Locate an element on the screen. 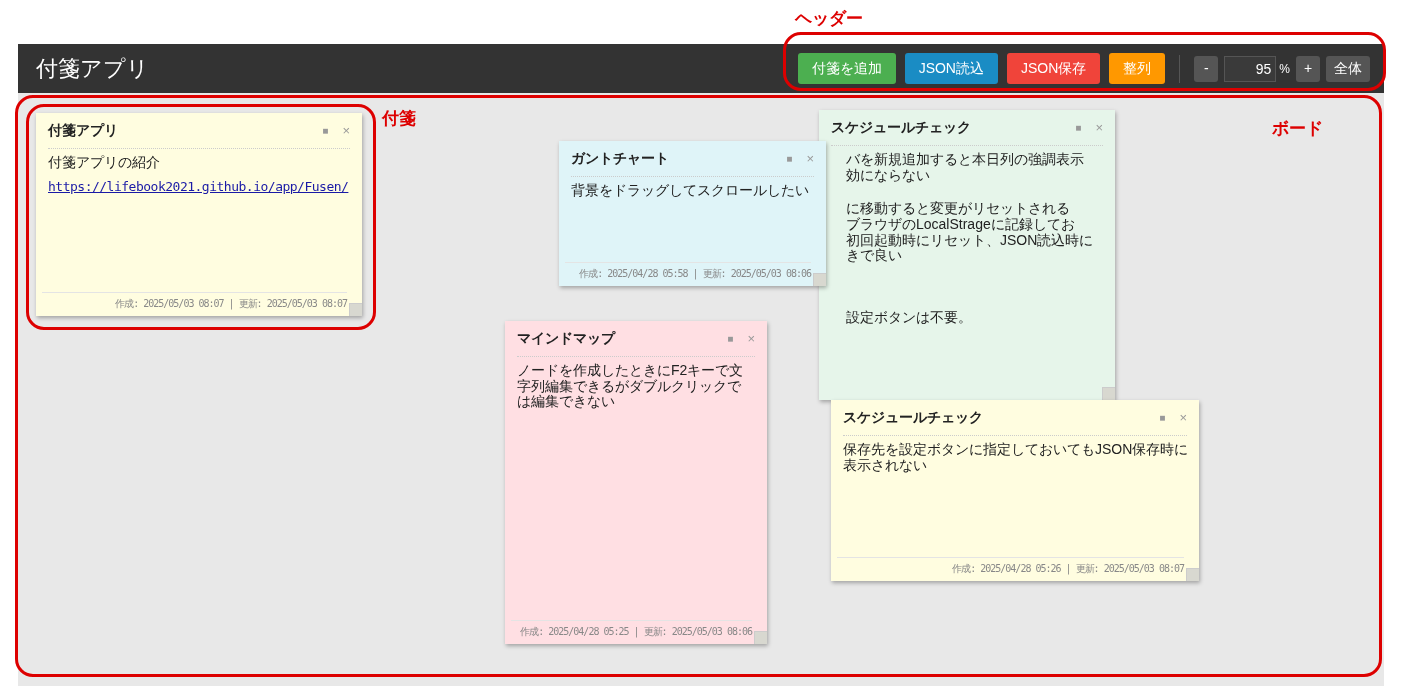 This screenshot has width=1402, height=693. annotation-label: ボード is located at coordinates (1297, 129).